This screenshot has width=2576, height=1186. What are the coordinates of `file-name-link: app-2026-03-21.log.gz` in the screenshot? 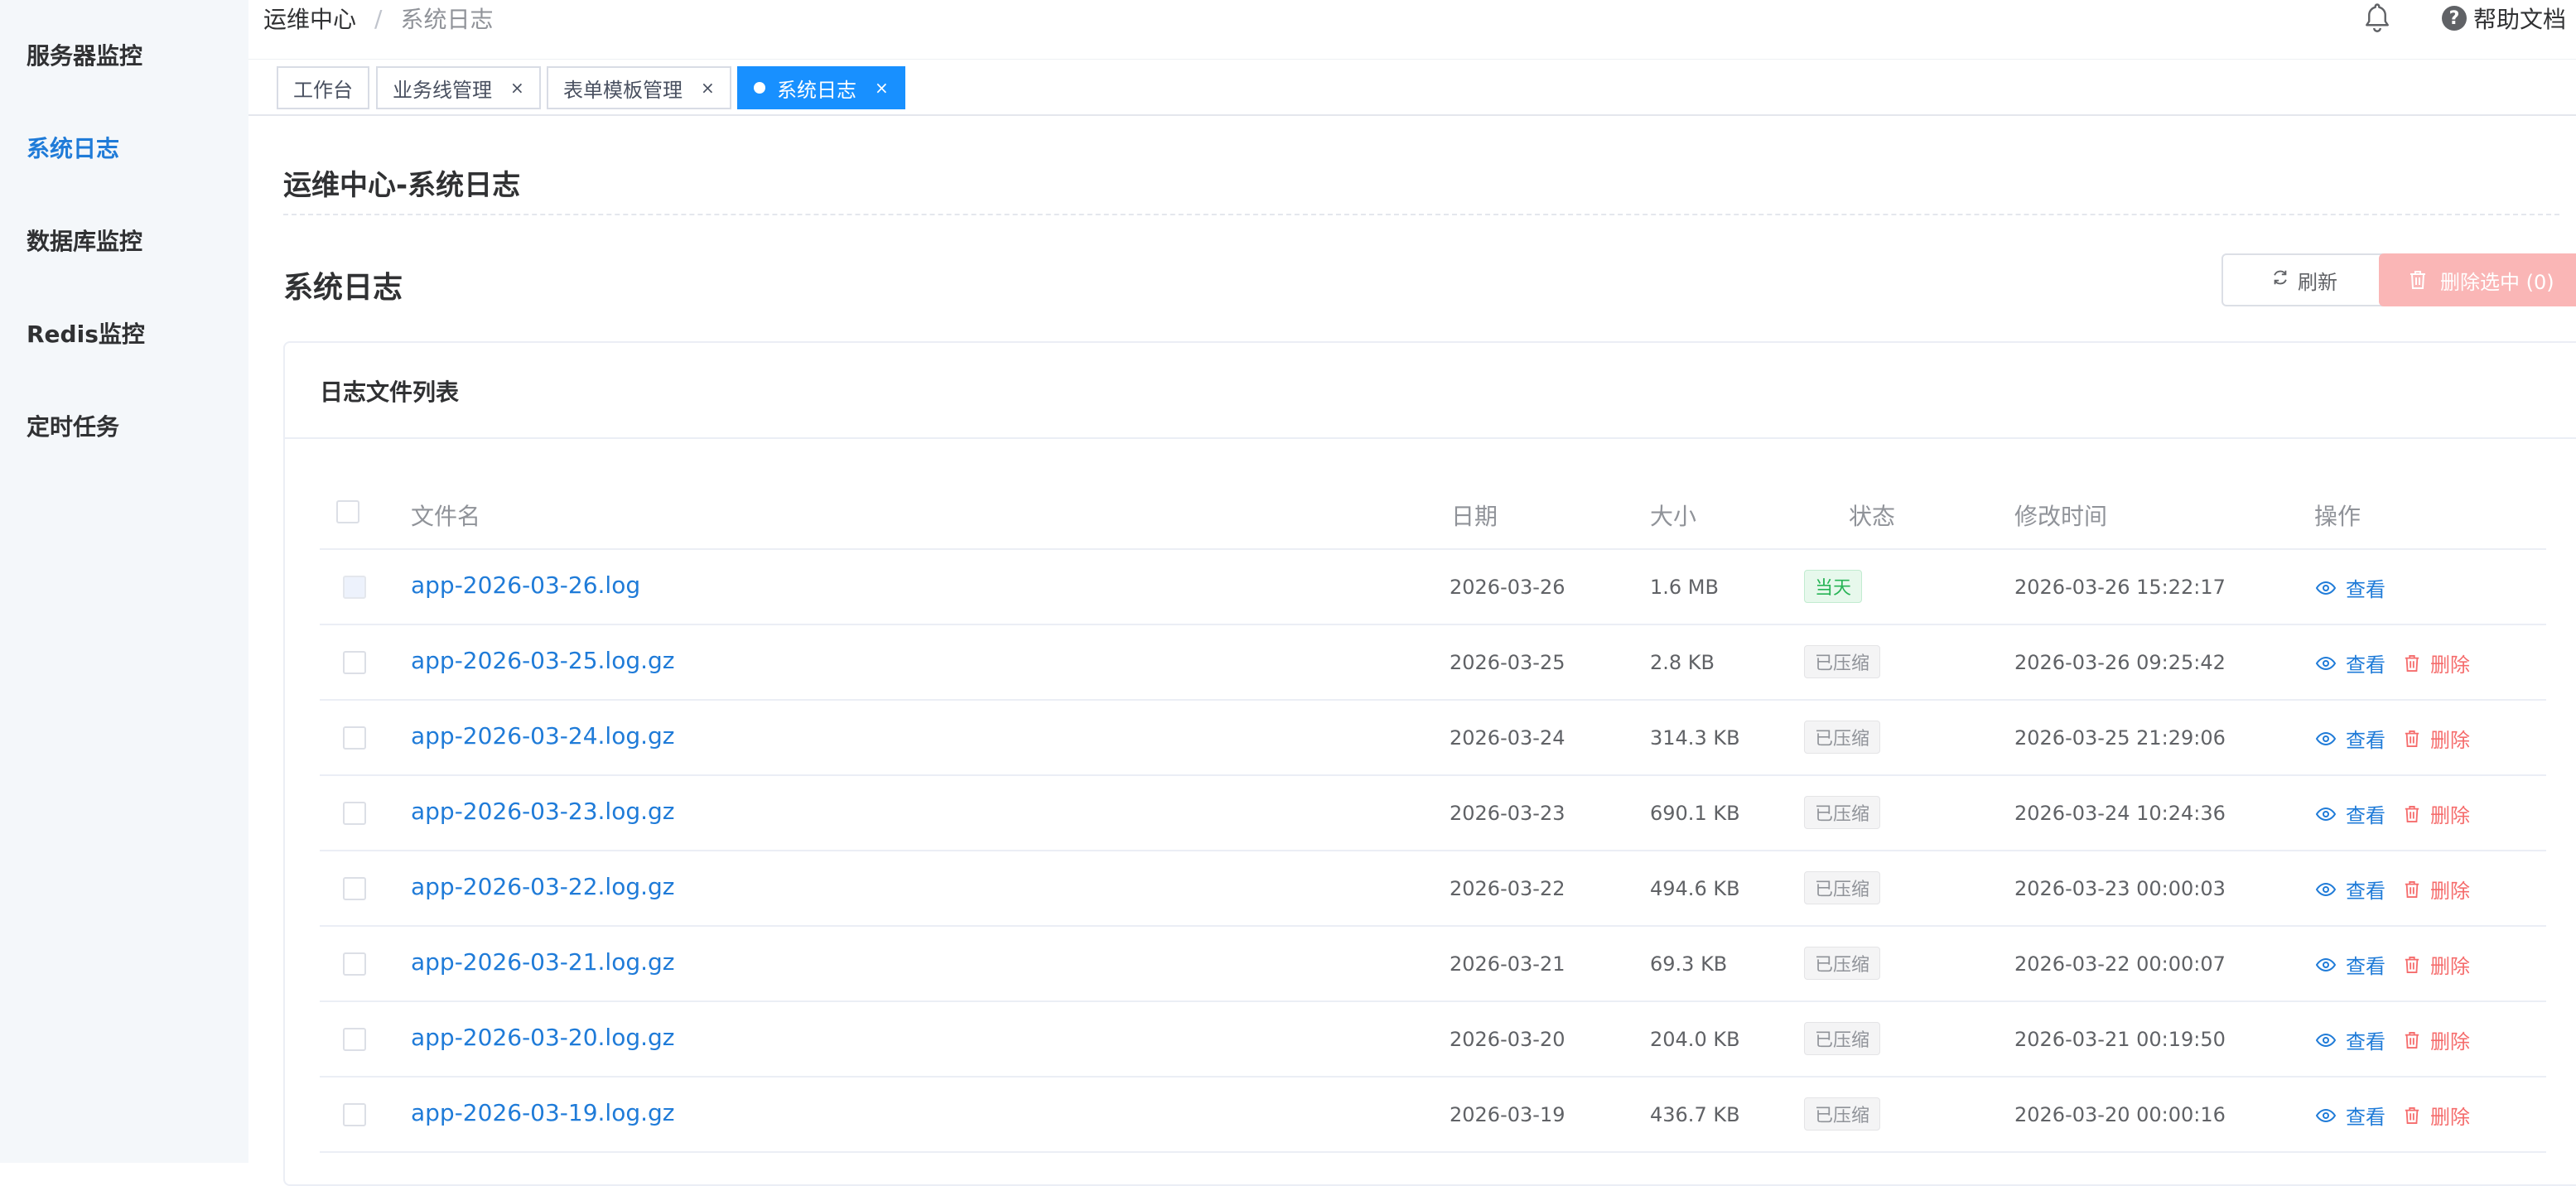 It's located at (543, 962).